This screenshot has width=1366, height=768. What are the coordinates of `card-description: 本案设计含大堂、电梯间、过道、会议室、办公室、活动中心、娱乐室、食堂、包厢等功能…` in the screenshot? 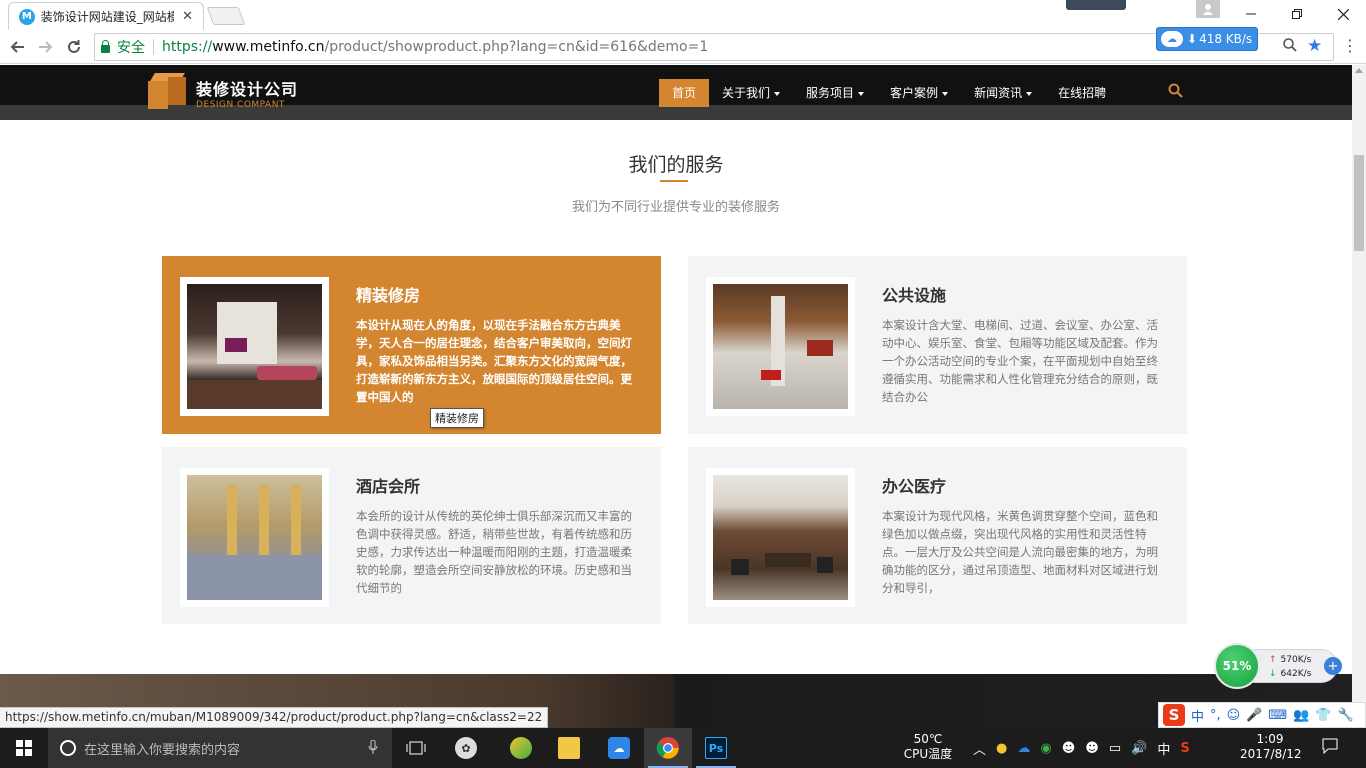 It's located at (1020, 361).